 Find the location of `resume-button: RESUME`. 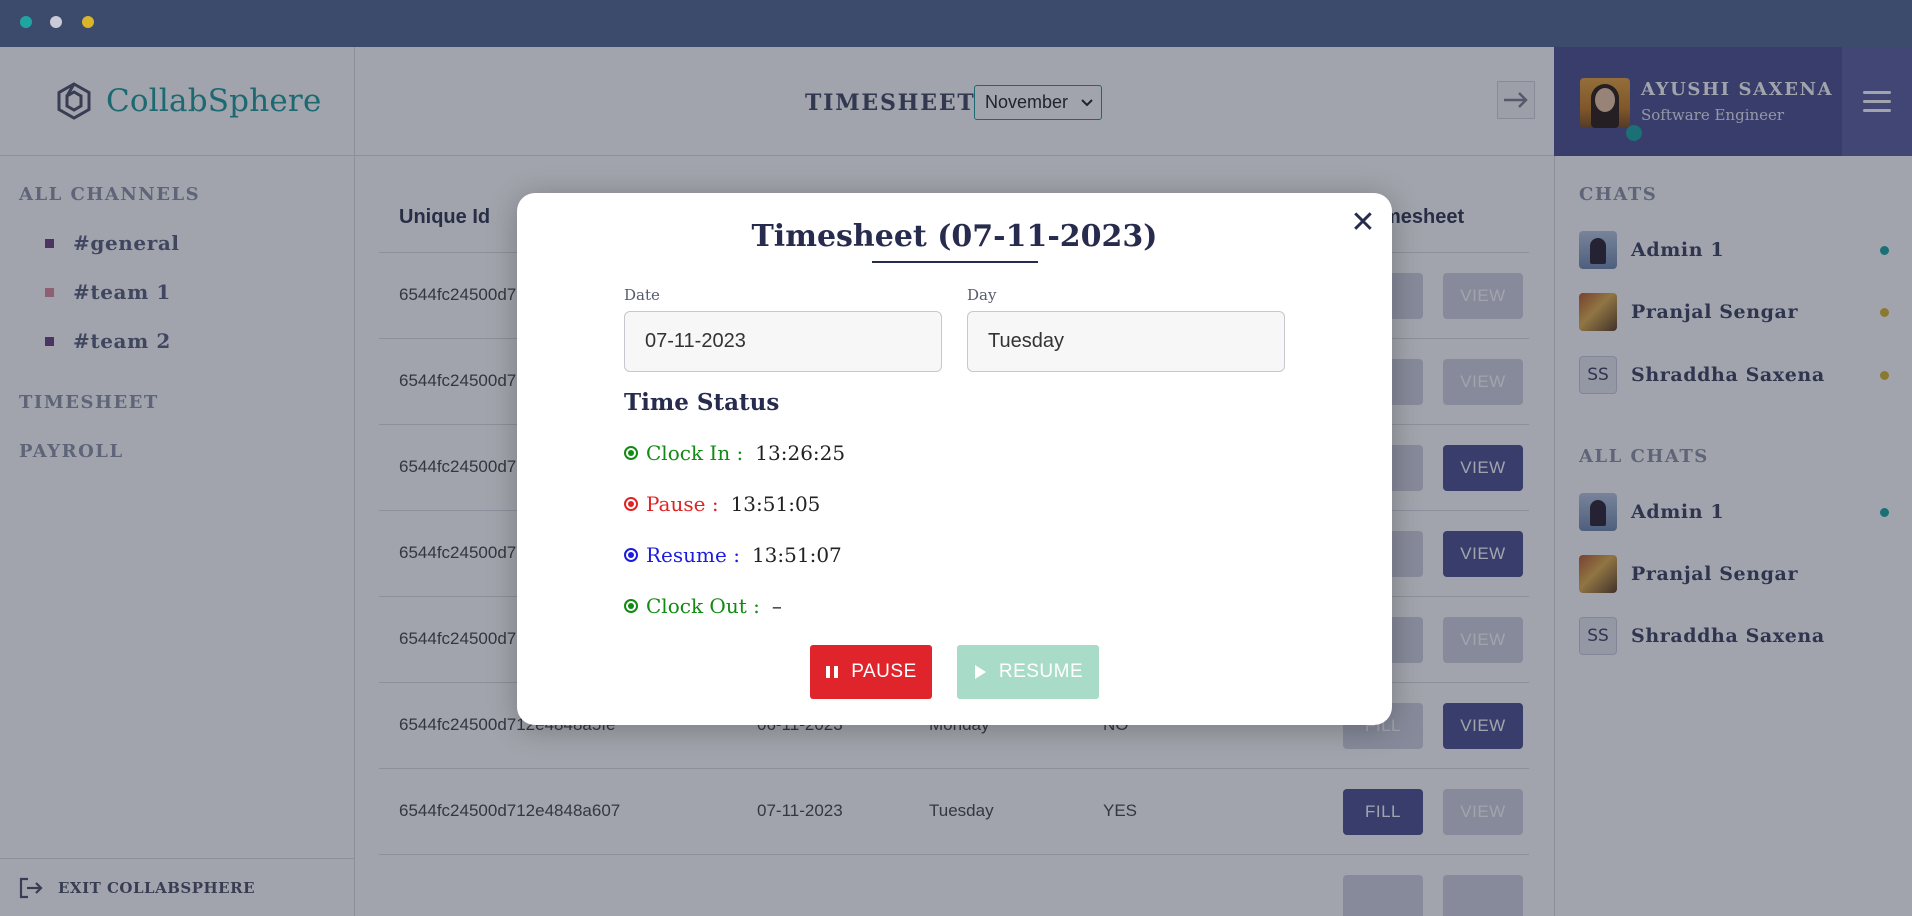

resume-button: RESUME is located at coordinates (1028, 672).